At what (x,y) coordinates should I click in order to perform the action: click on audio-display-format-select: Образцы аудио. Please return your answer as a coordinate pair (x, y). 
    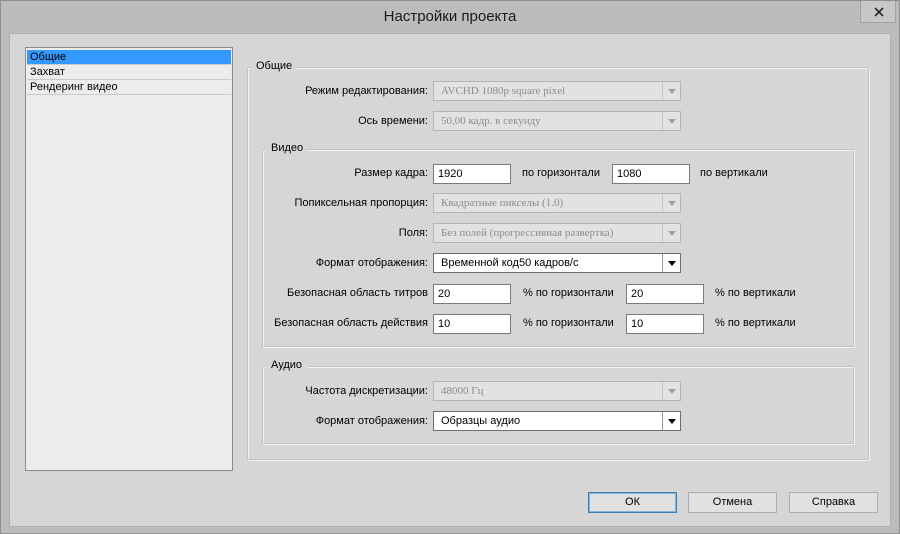
    Looking at the image, I should click on (557, 421).